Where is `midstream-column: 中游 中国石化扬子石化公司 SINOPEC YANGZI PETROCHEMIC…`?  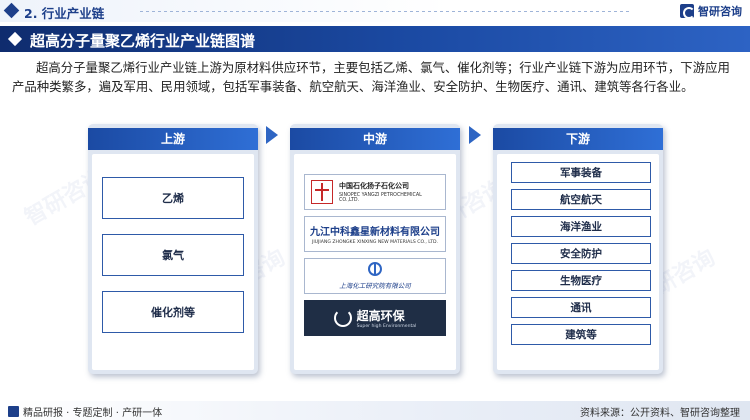 midstream-column: 中游 中国石化扬子石化公司 SINOPEC YANGZI PETROCHEMIC… is located at coordinates (375, 249).